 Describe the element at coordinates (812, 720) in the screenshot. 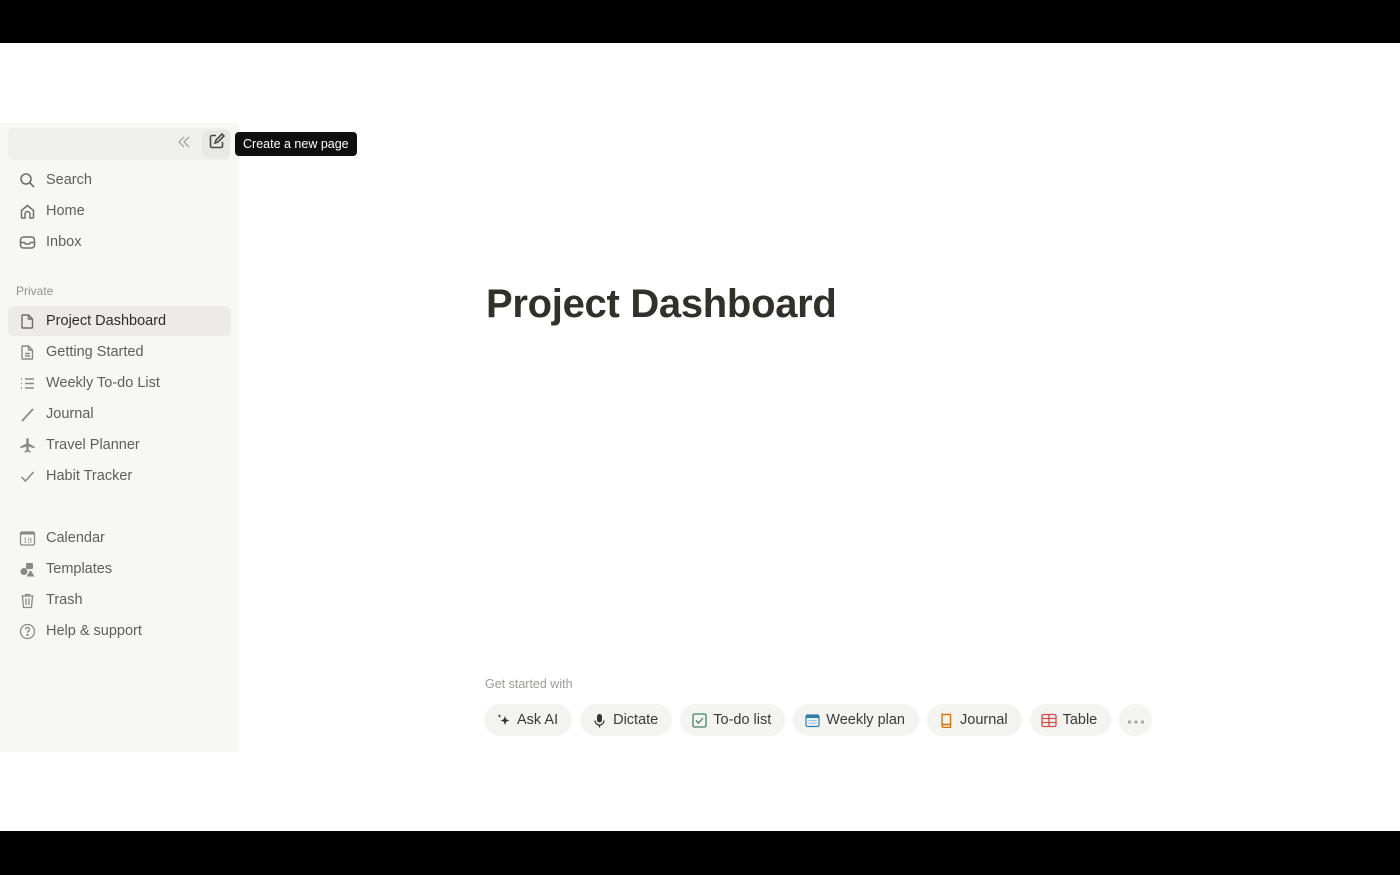

I see `calendar-icon` at that location.